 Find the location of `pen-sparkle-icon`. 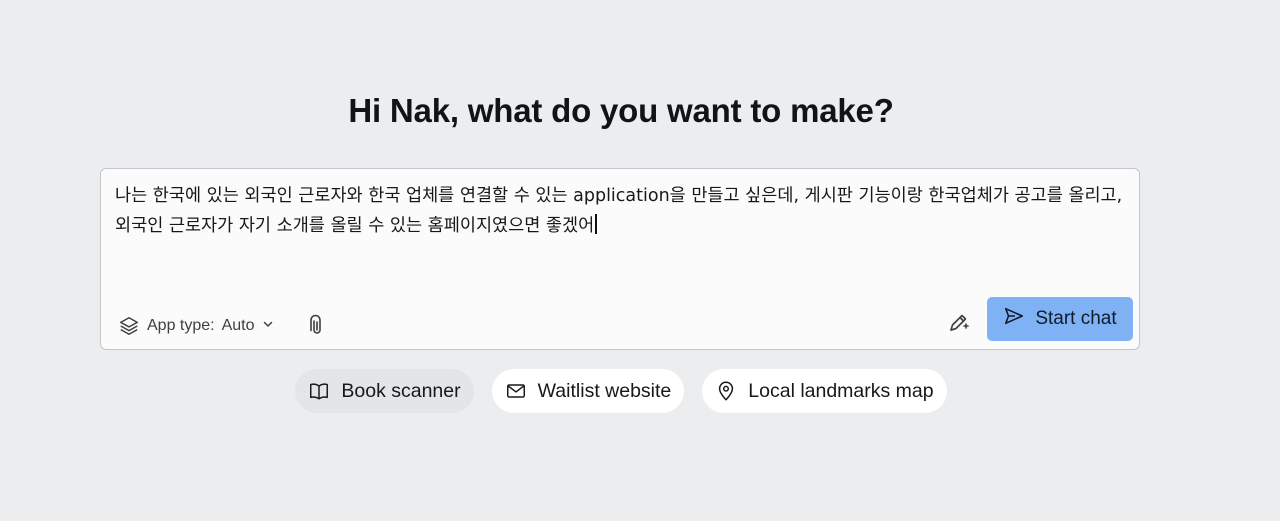

pen-sparkle-icon is located at coordinates (959, 322).